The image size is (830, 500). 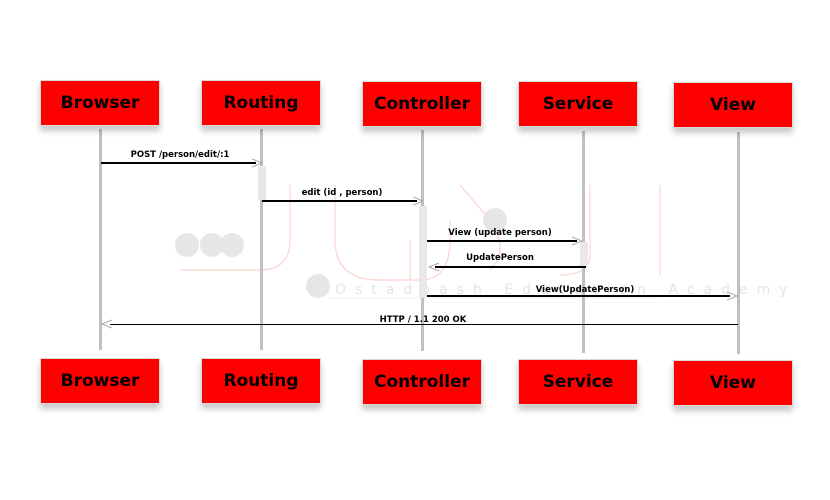 I want to click on message-arrow-view-update-person, so click(x=502, y=241).